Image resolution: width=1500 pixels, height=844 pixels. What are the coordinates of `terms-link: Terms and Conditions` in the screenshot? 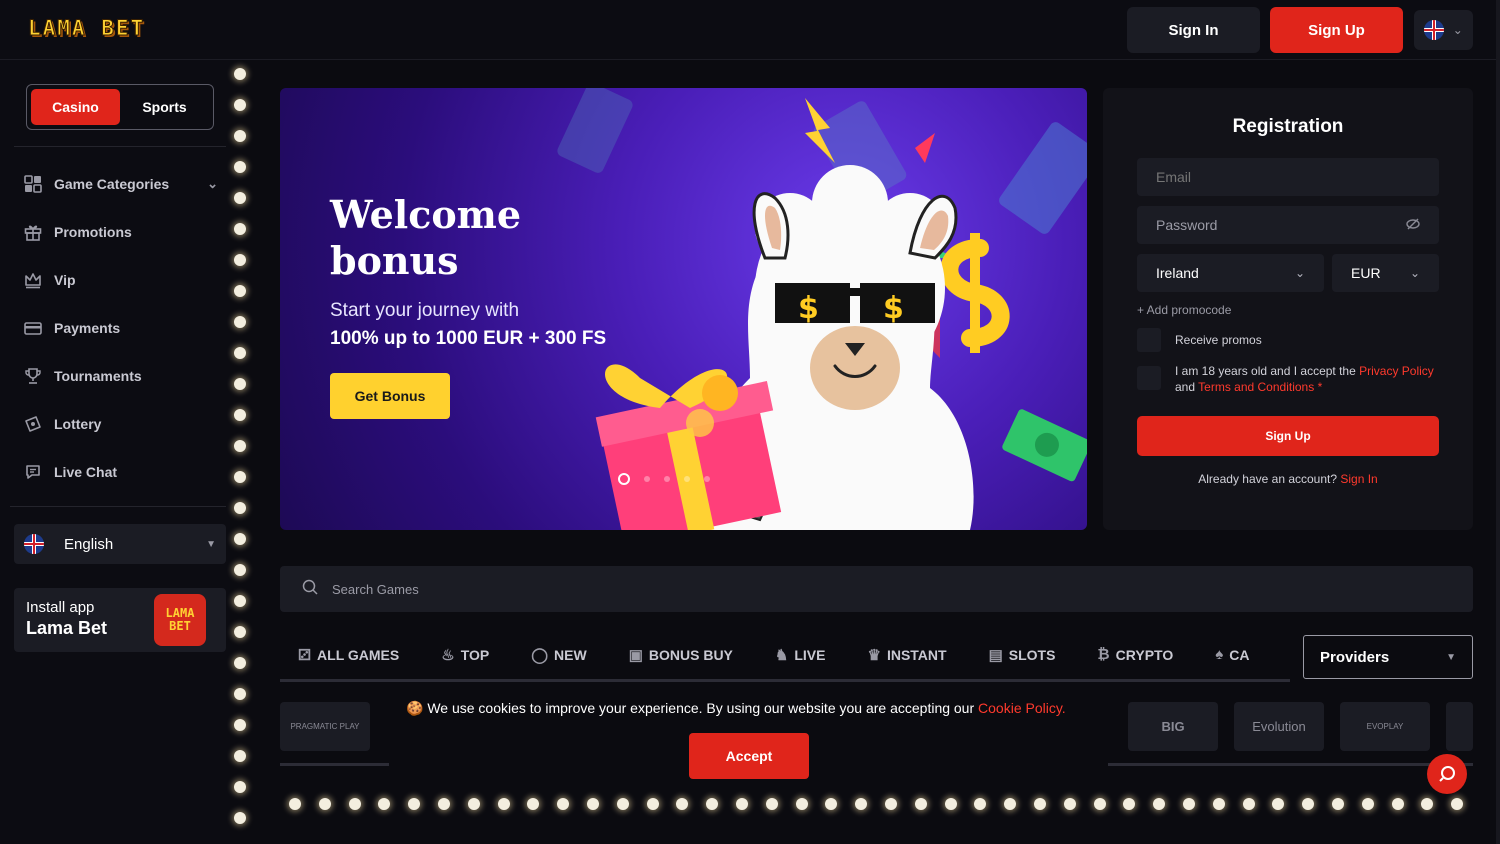 It's located at (1256, 387).